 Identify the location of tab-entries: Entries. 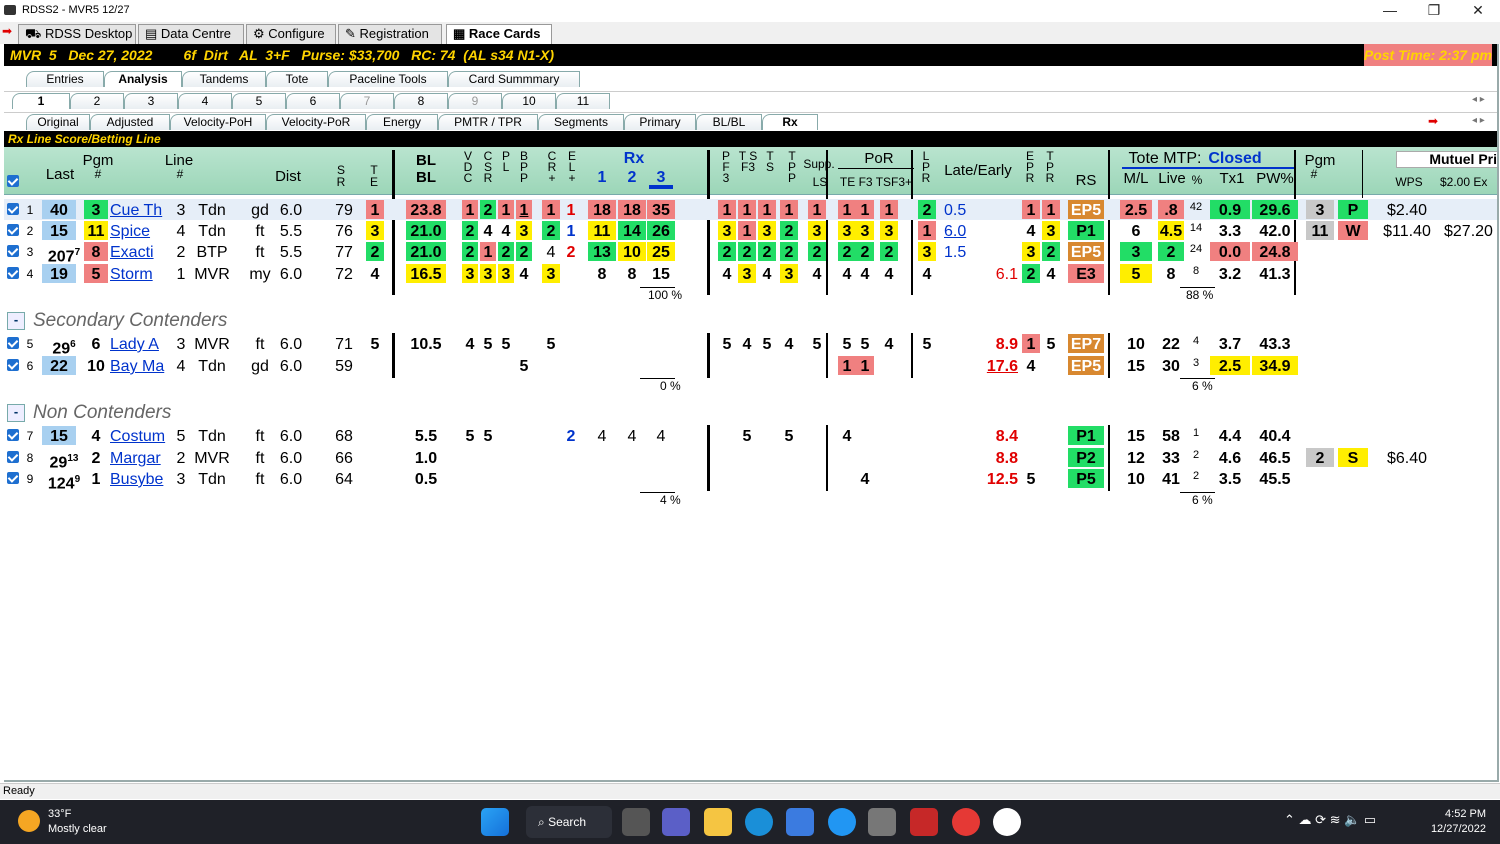
(65, 79).